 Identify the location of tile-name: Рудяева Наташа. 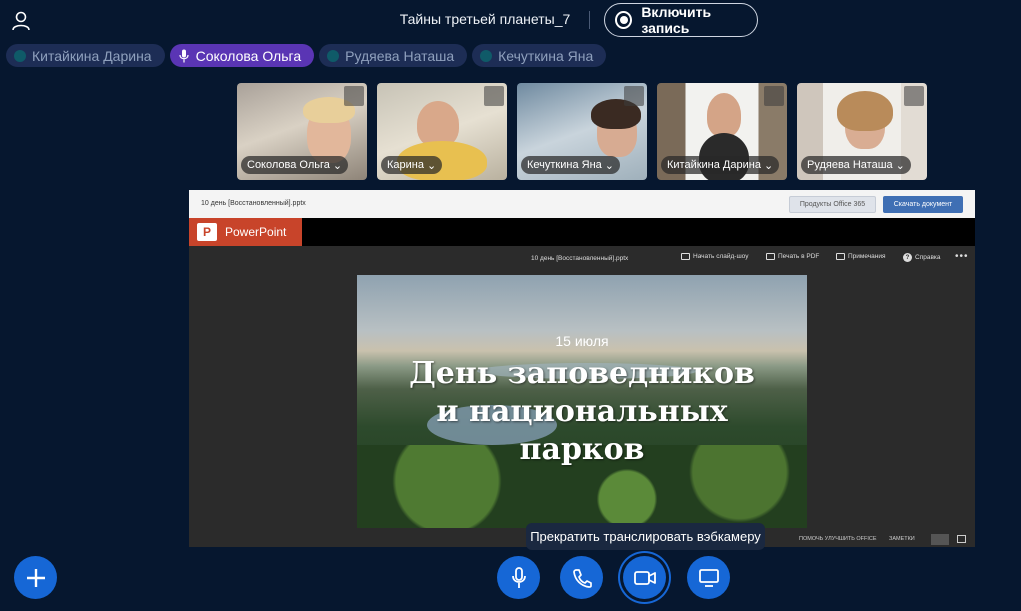
(850, 165).